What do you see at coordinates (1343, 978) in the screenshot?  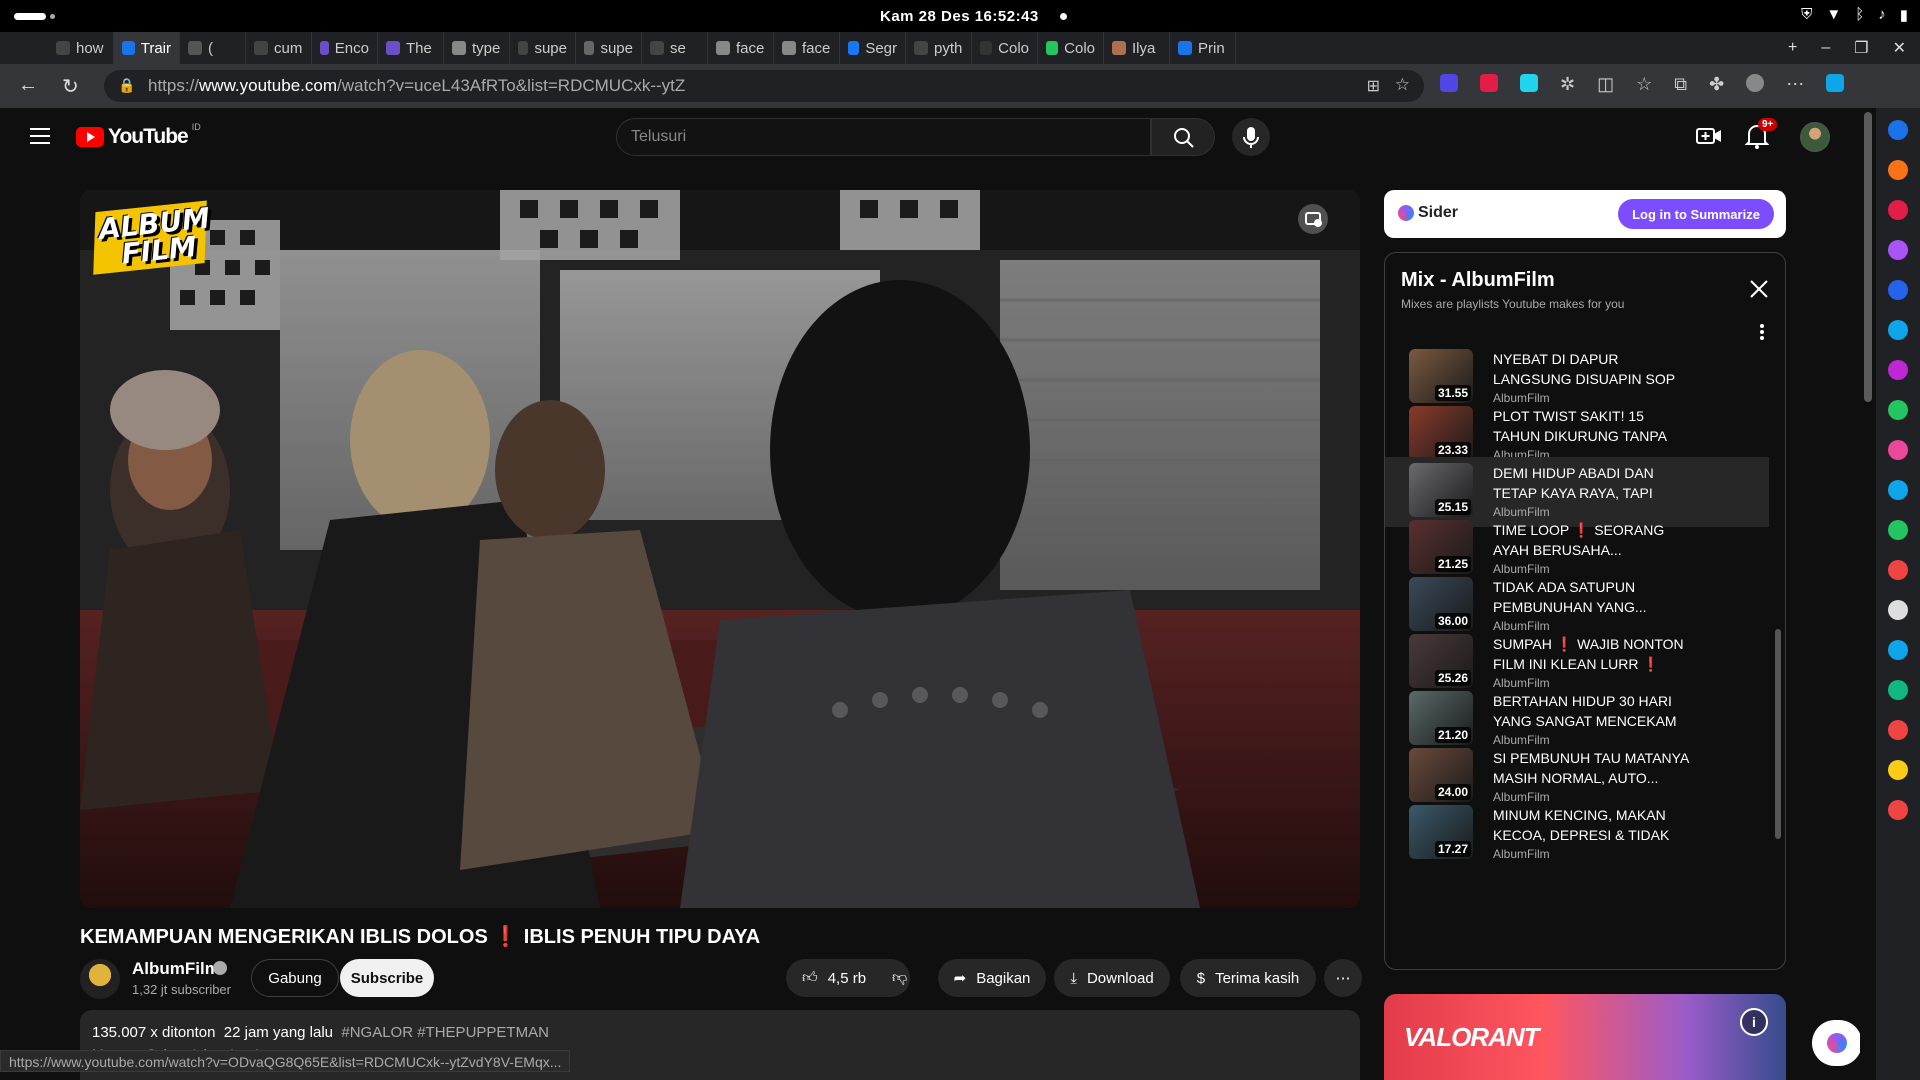 I see `more-actions-button: ⋯` at bounding box center [1343, 978].